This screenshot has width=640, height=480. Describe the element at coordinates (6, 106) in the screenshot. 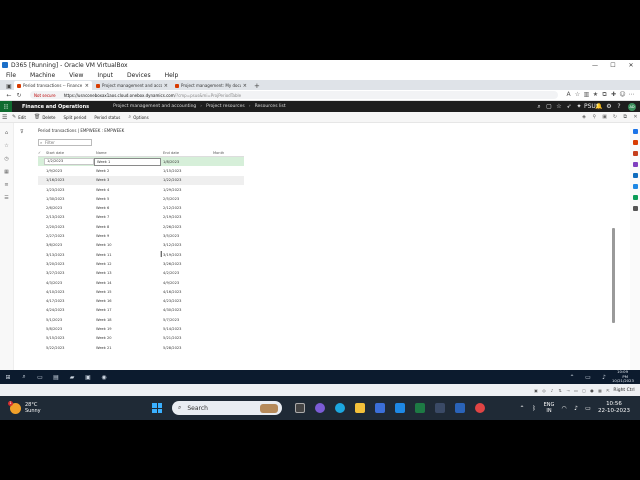

I see `app-launcher-icon: ⁞⁞` at that location.